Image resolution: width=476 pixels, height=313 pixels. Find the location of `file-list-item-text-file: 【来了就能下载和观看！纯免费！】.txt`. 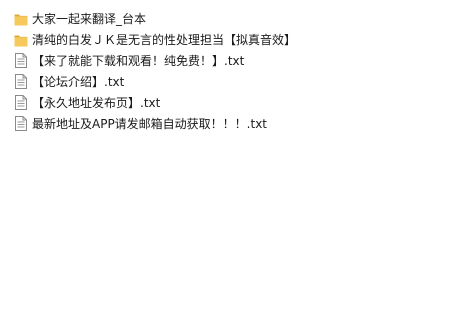

file-list-item-text-file: 【来了就能下载和观看！纯免费！】.txt is located at coordinates (245, 60).